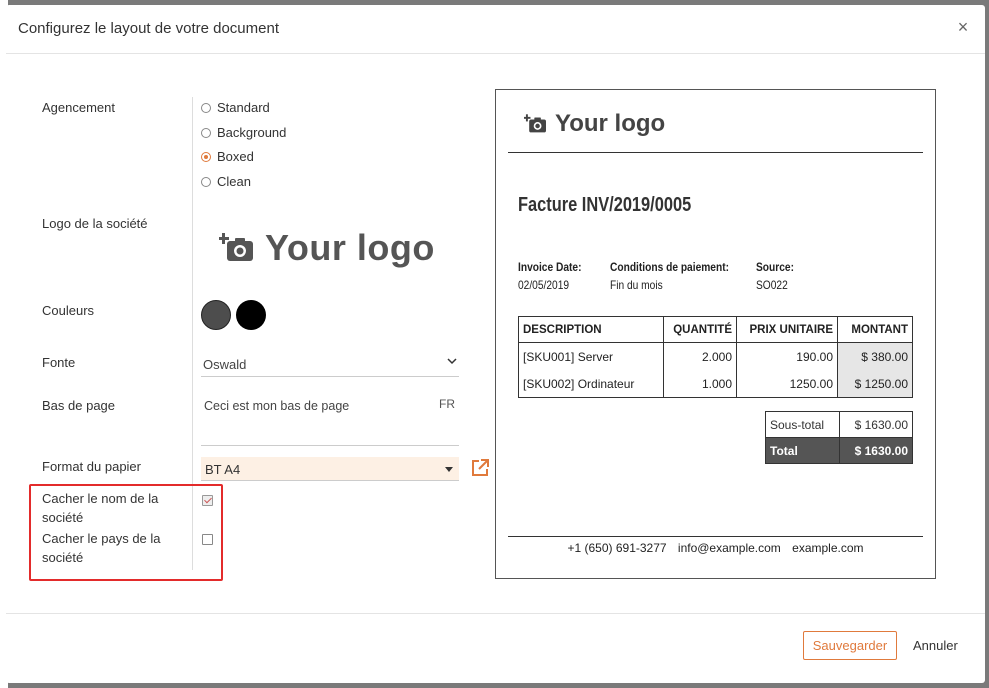 The height and width of the screenshot is (688, 989). Describe the element at coordinates (206, 181) in the screenshot. I see `radio-clean` at that location.